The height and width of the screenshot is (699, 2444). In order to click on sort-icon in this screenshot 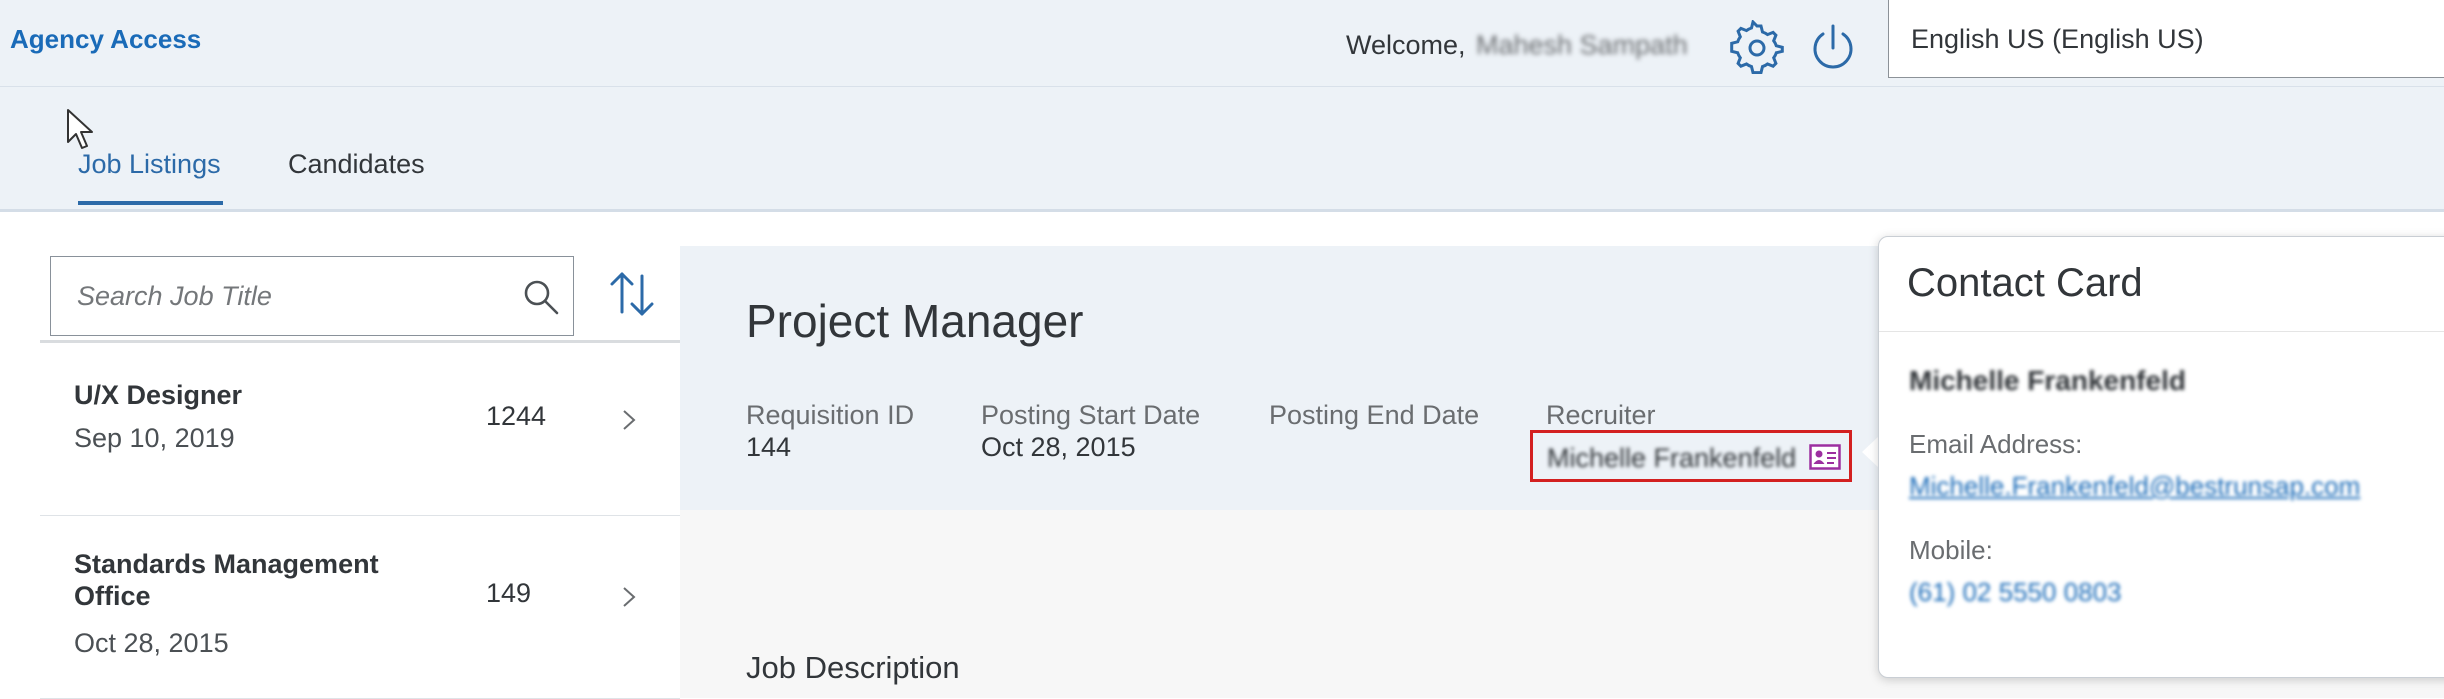, I will do `click(632, 294)`.